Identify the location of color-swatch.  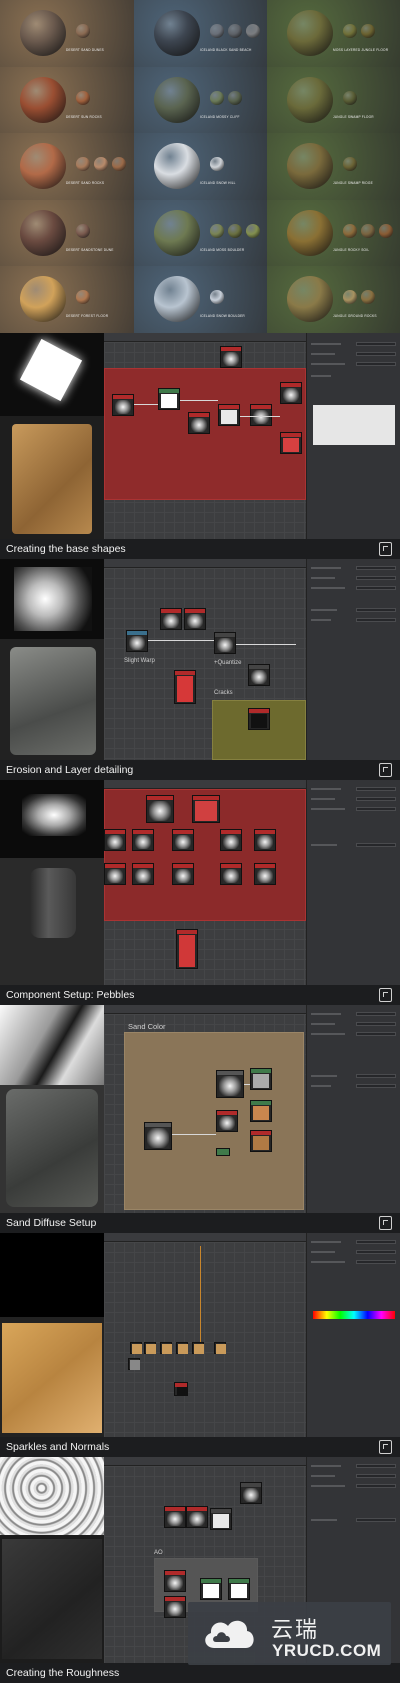
(354, 425).